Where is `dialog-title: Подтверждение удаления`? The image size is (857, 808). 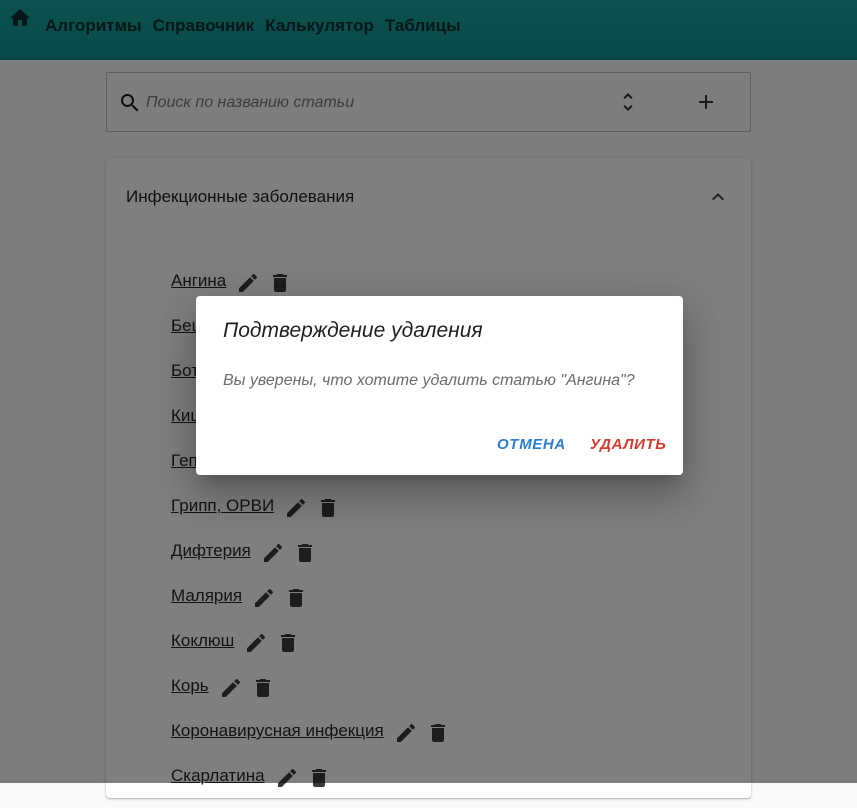 dialog-title: Подтверждение удаления is located at coordinates (353, 330).